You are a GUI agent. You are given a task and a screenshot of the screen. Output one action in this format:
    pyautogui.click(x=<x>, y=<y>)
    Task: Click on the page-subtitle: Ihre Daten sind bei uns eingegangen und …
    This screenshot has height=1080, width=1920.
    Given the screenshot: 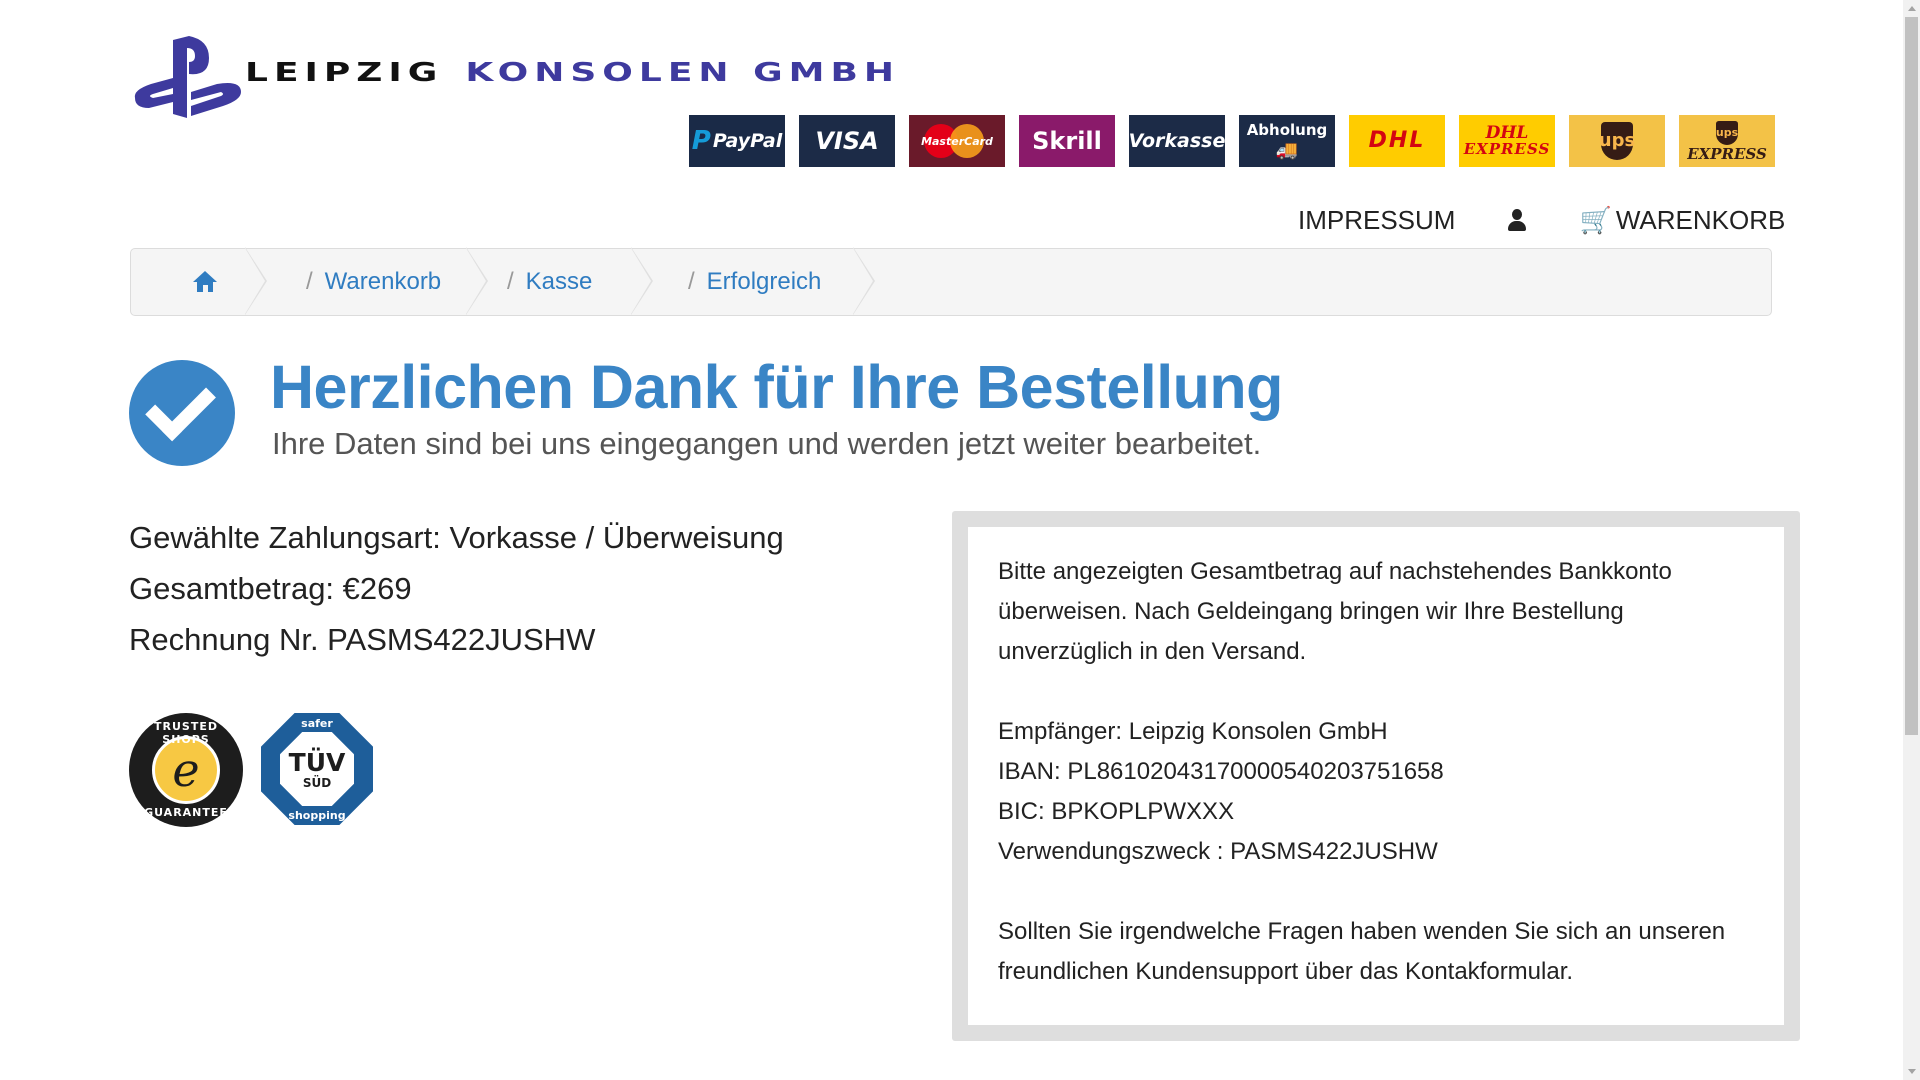 What is the action you would take?
    pyautogui.click(x=767, y=443)
    